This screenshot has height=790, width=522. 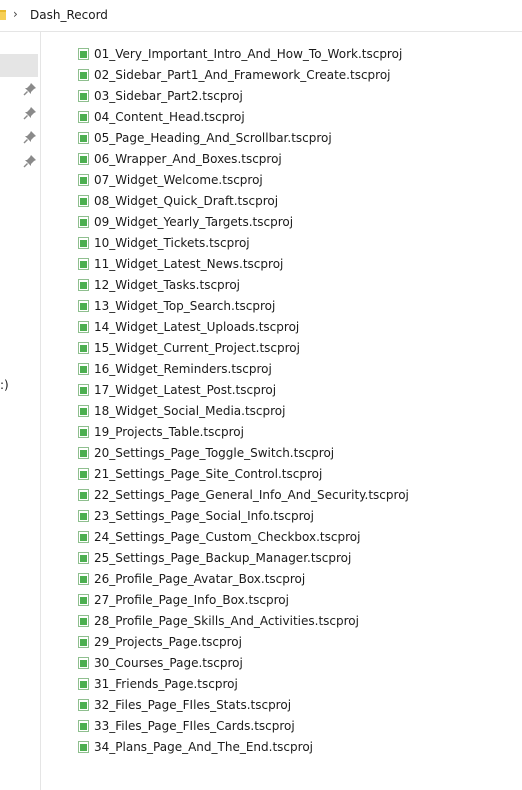 I want to click on file-row: 31_Friends_Page.tscproj, so click(x=243, y=683).